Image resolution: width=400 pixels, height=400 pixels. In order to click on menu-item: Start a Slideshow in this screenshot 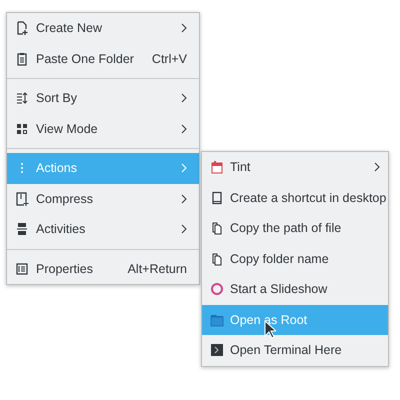, I will do `click(295, 289)`.